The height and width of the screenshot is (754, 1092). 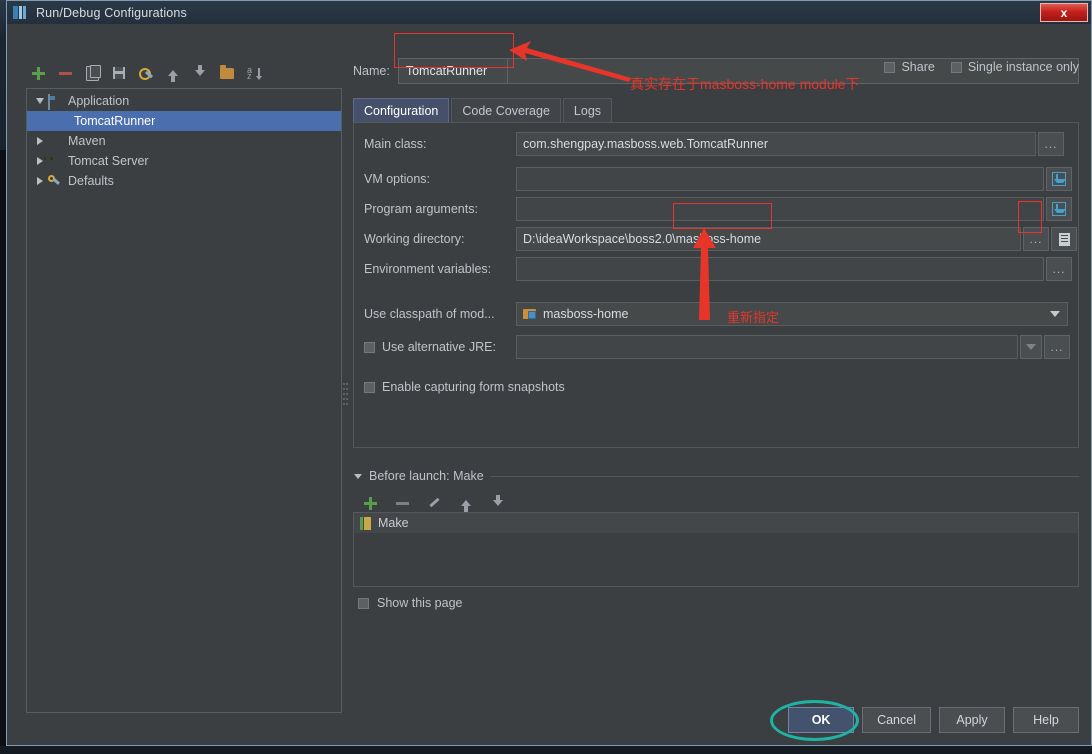 I want to click on minus-icon, so click(x=402, y=503).